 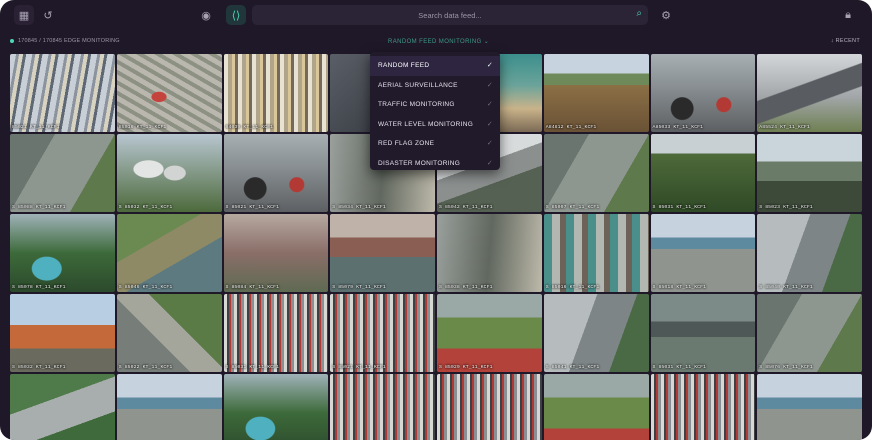 What do you see at coordinates (48, 15) in the screenshot?
I see `history-icon: ↺` at bounding box center [48, 15].